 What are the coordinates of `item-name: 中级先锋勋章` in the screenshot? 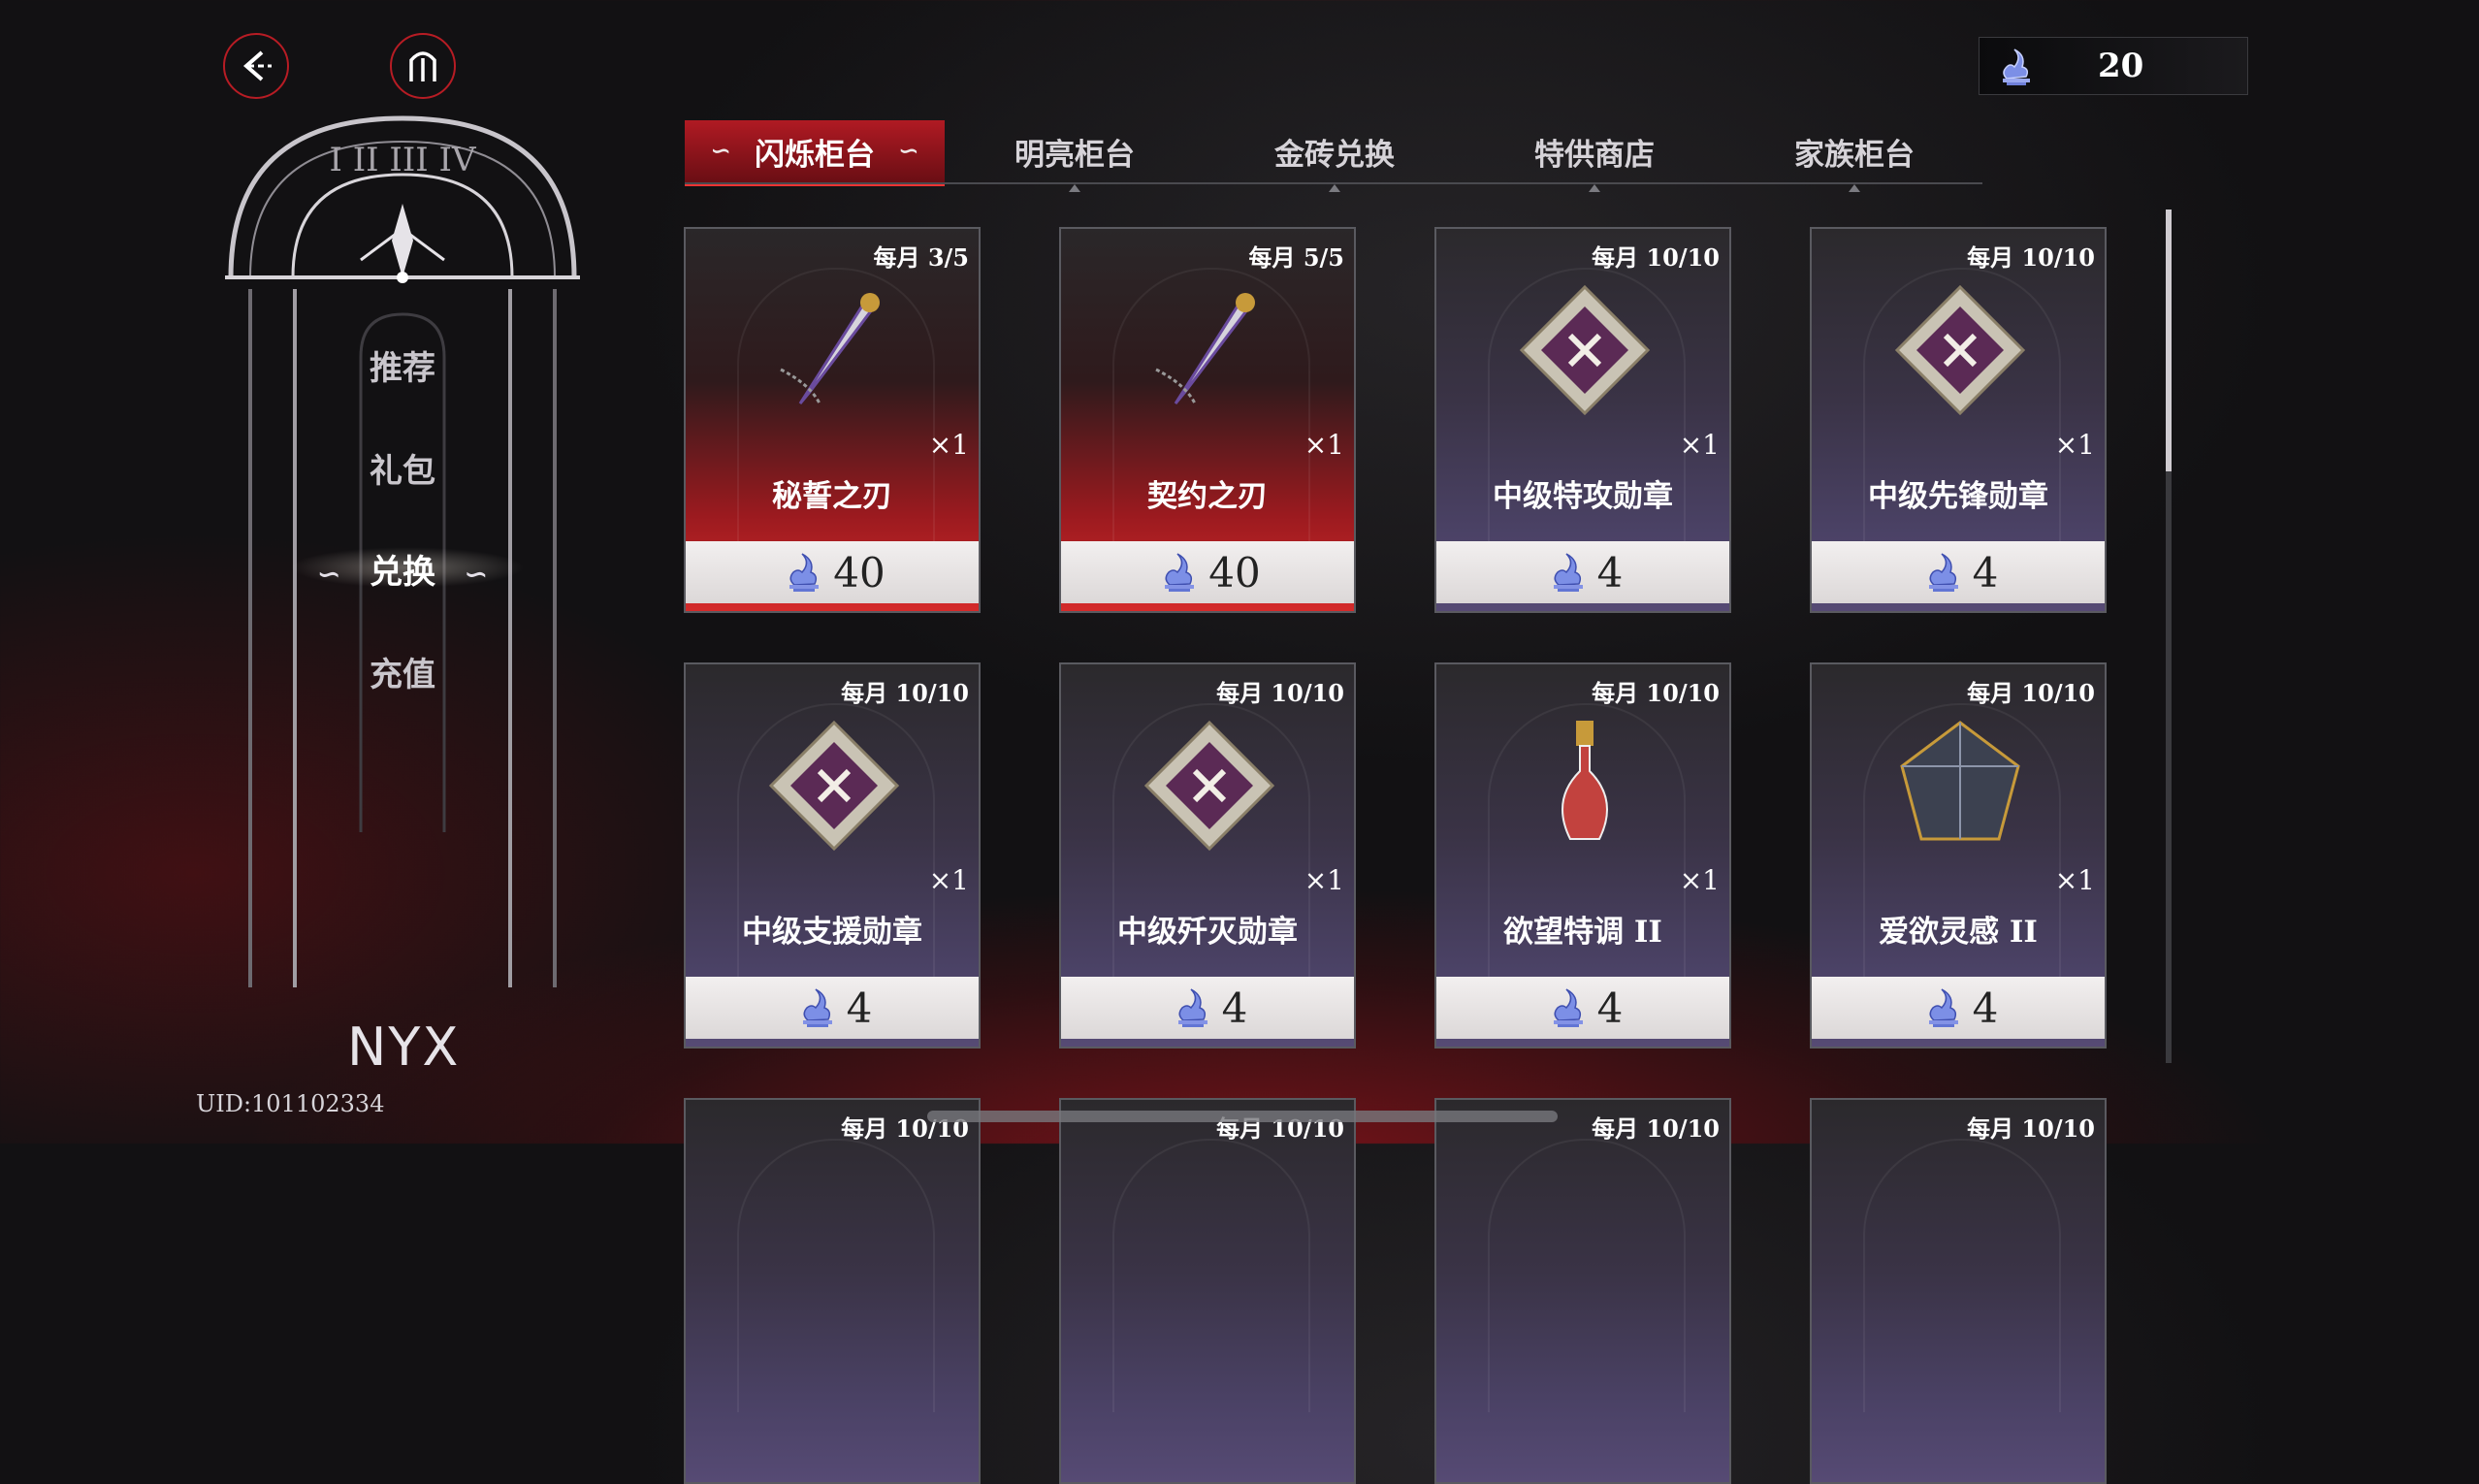 It's located at (1958, 496).